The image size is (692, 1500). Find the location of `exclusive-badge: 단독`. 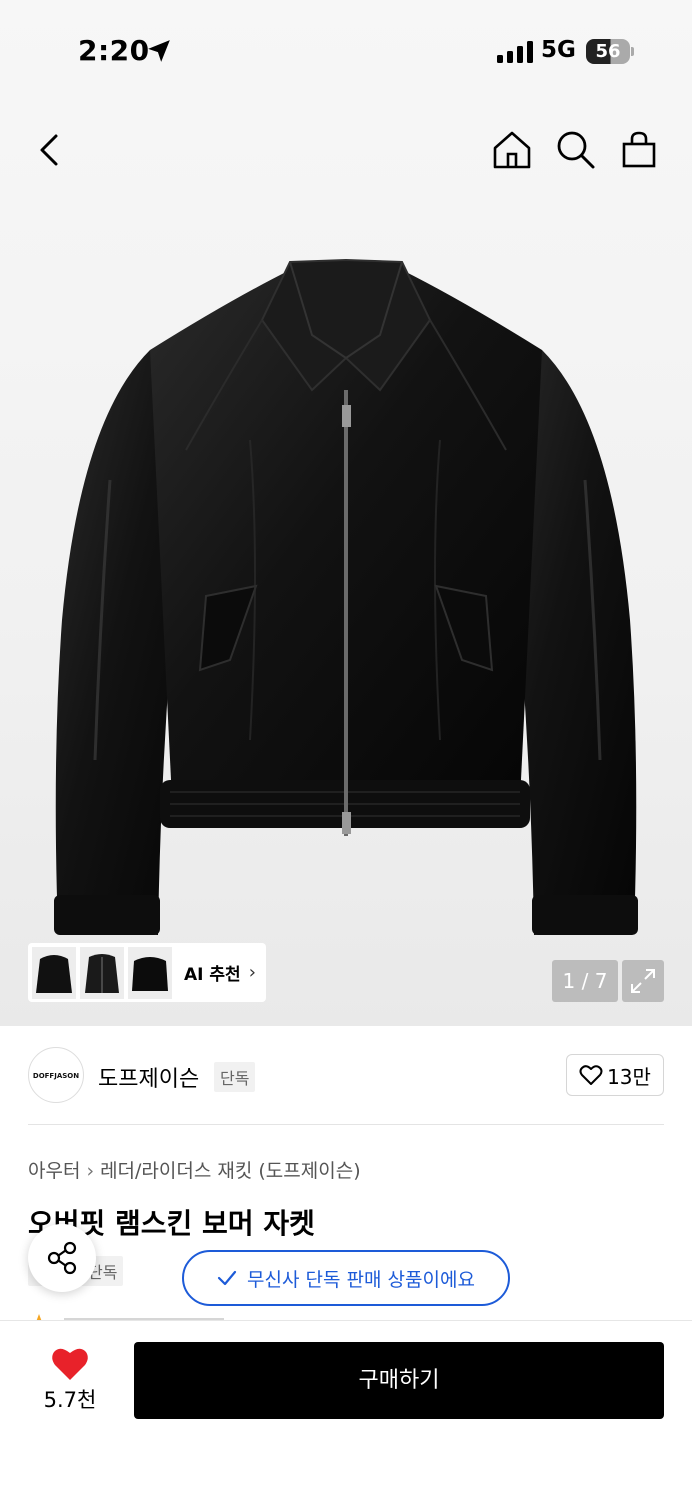

exclusive-badge: 단독 is located at coordinates (235, 1077).